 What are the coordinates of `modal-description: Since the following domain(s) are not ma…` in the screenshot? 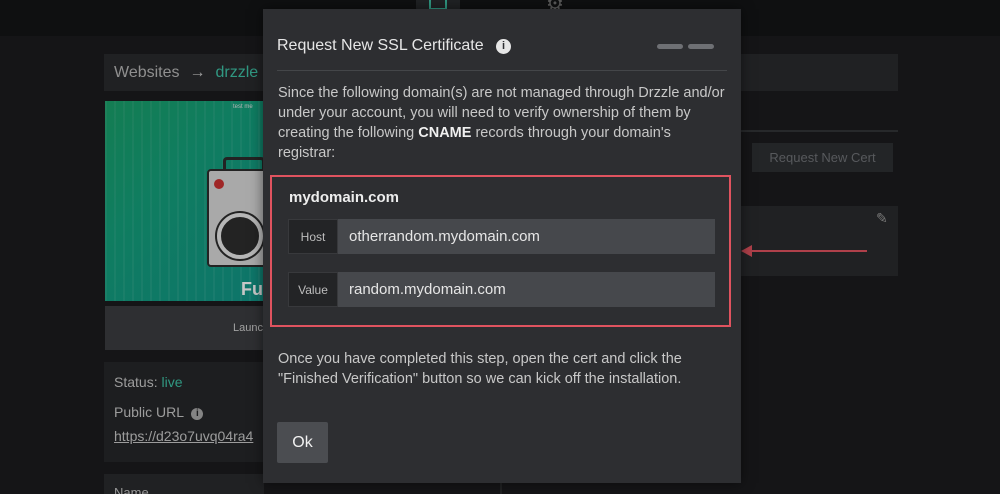 It's located at (503, 123).